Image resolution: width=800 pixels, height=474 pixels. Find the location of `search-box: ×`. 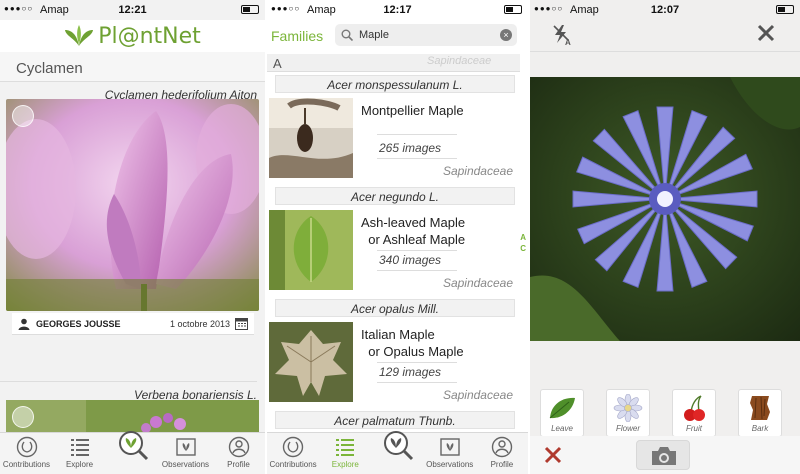

search-box: × is located at coordinates (426, 35).